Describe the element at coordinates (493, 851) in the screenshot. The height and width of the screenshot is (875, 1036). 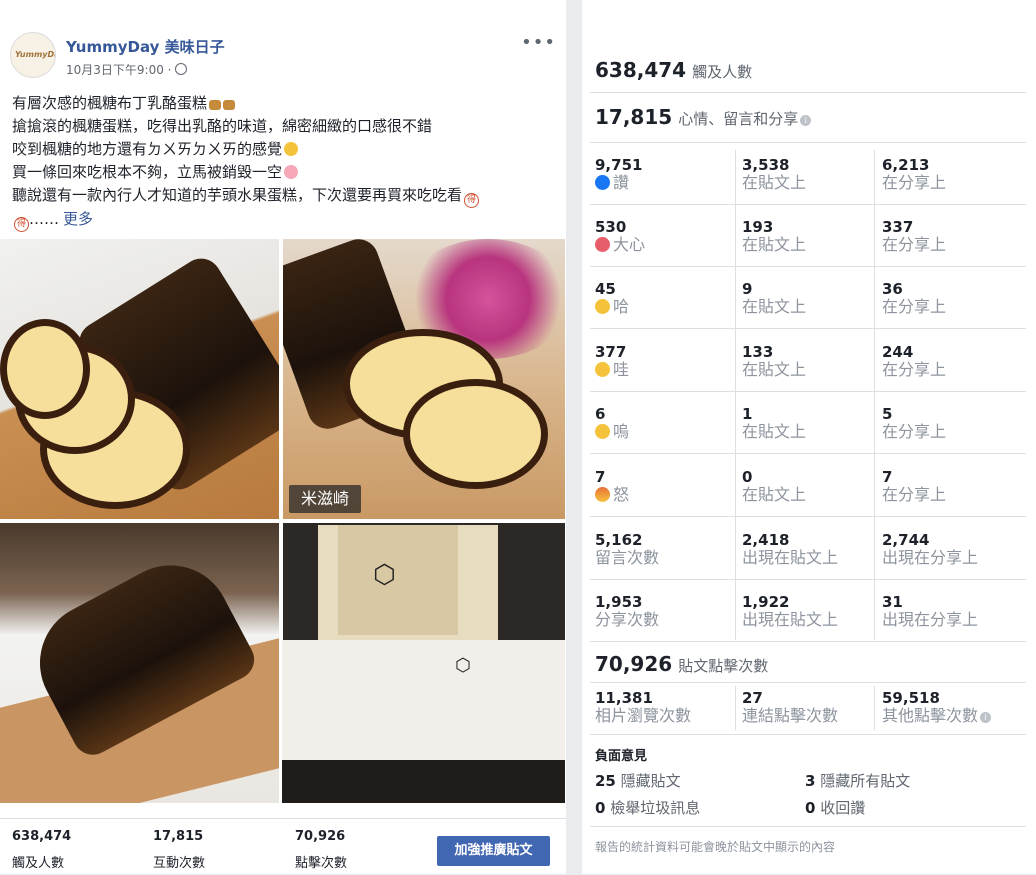
I see `boost-post-button: 加強推廣貼文` at that location.